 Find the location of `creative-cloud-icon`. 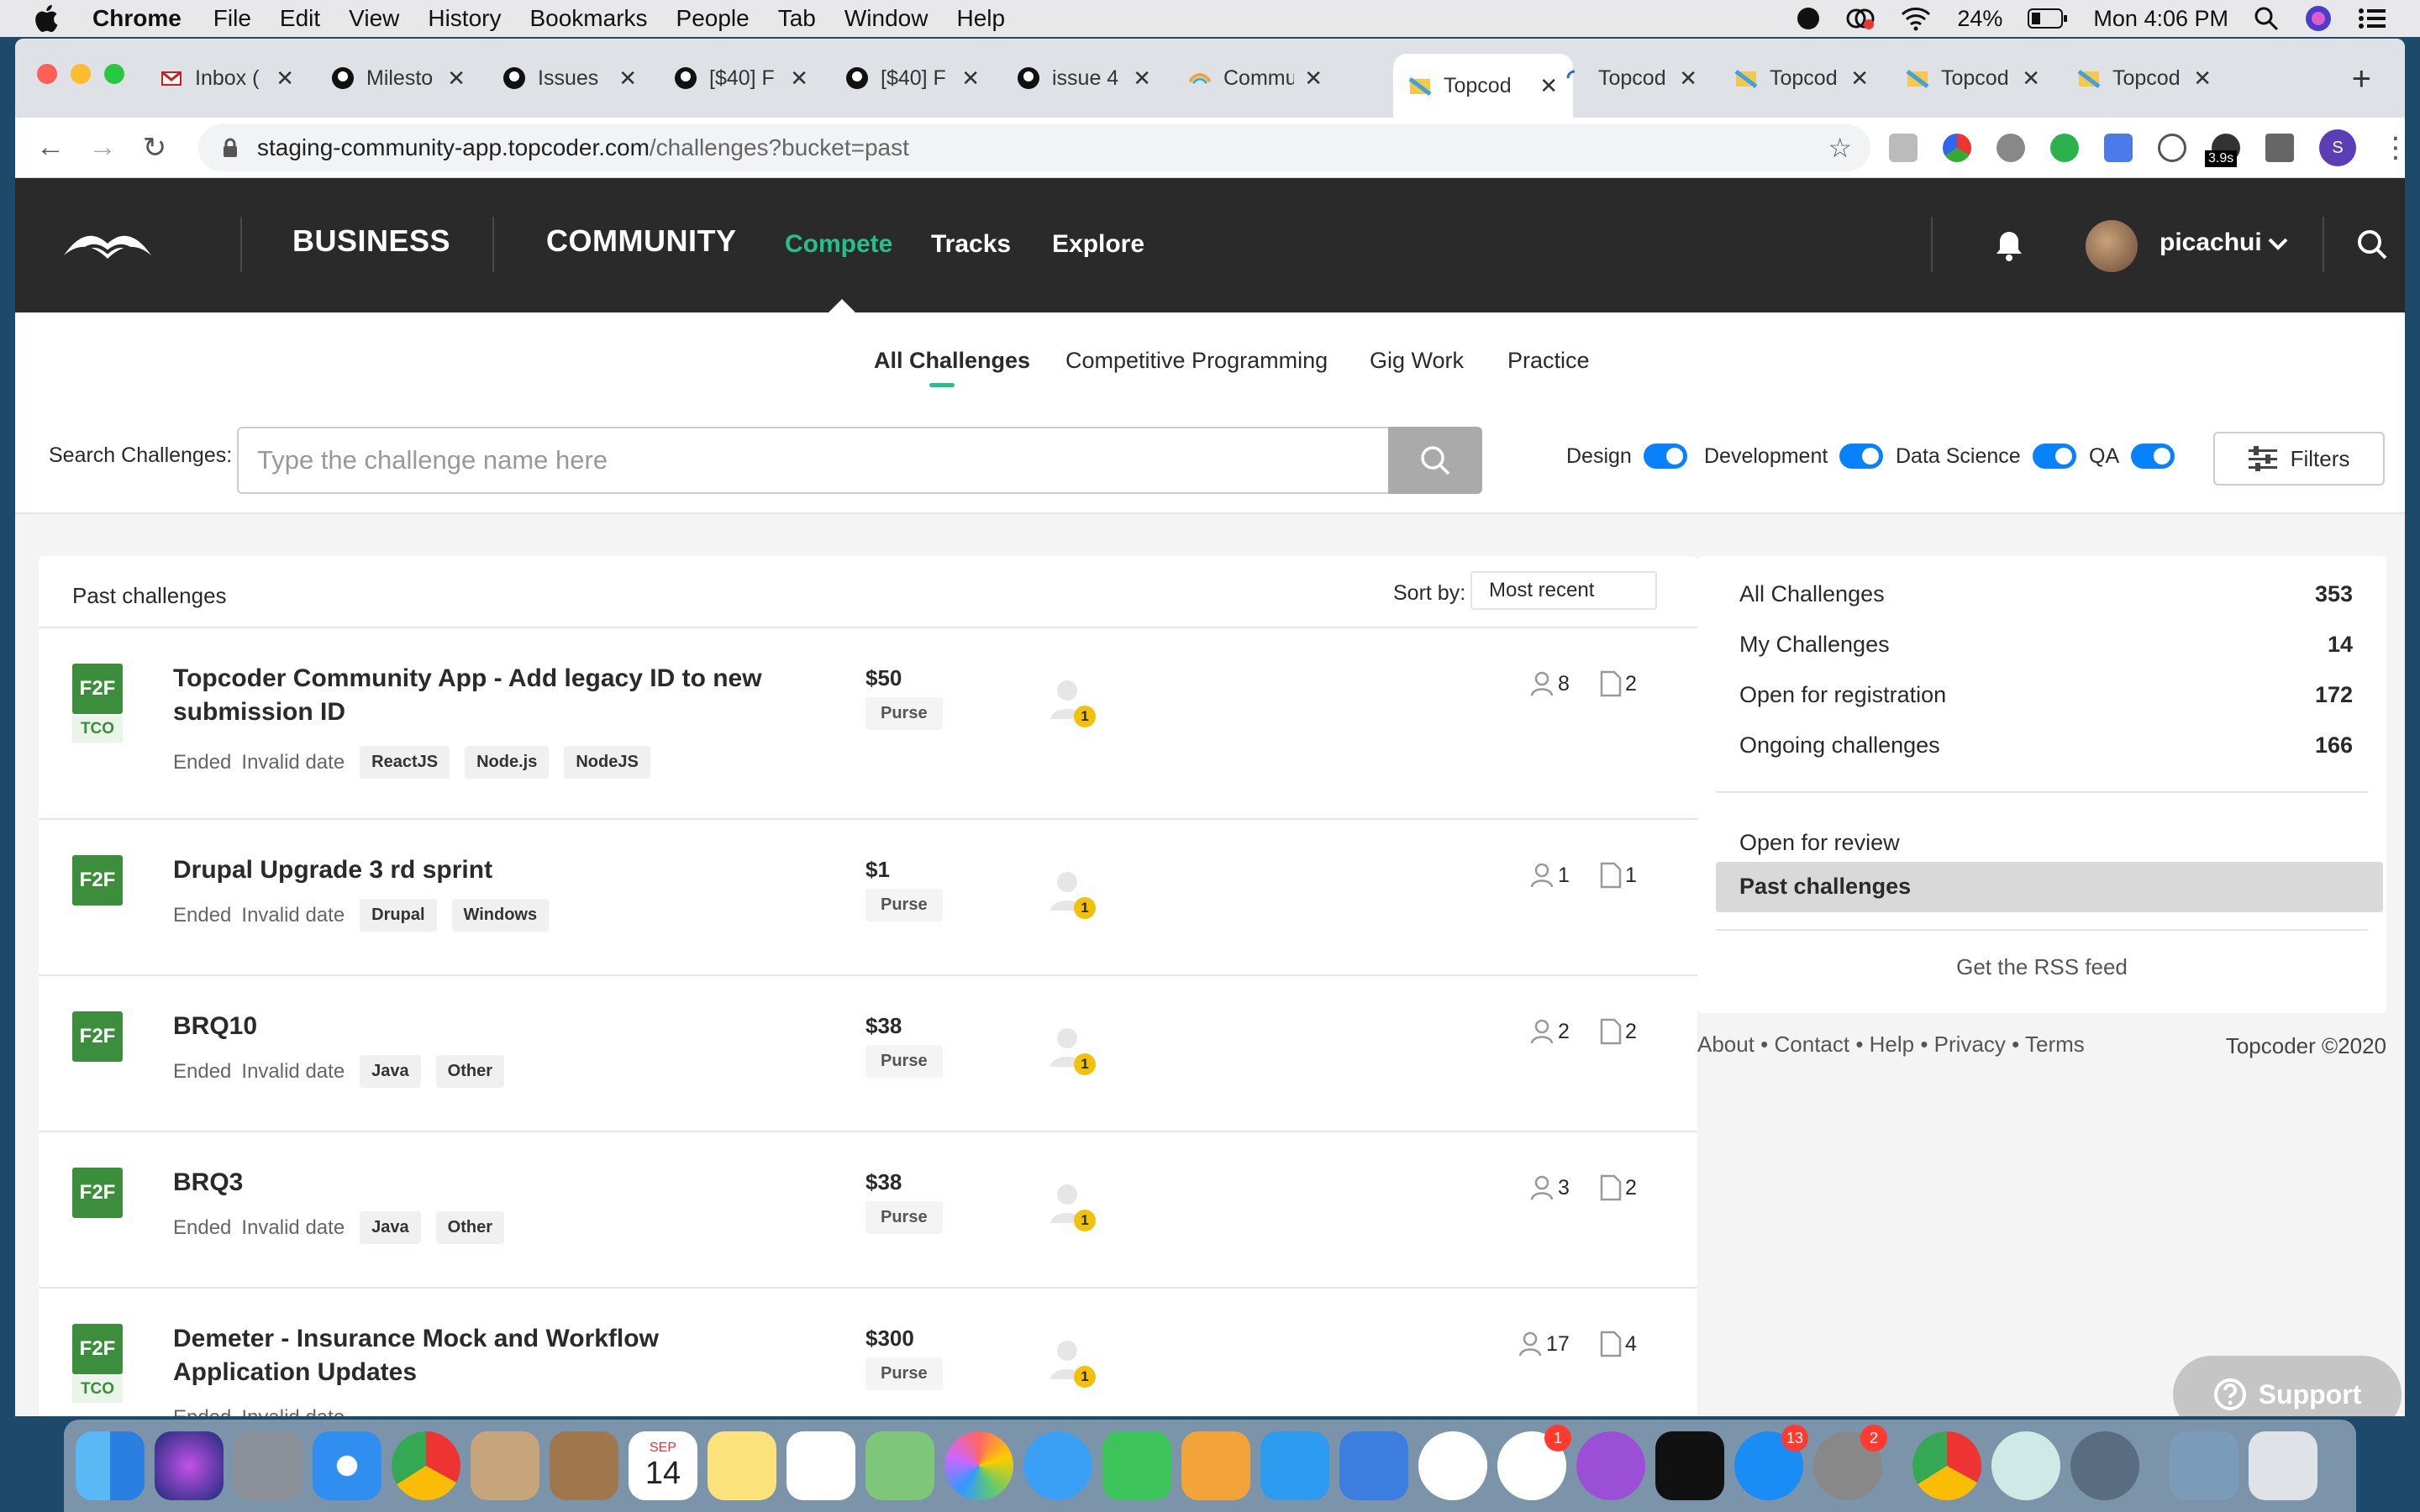

creative-cloud-icon is located at coordinates (1861, 18).